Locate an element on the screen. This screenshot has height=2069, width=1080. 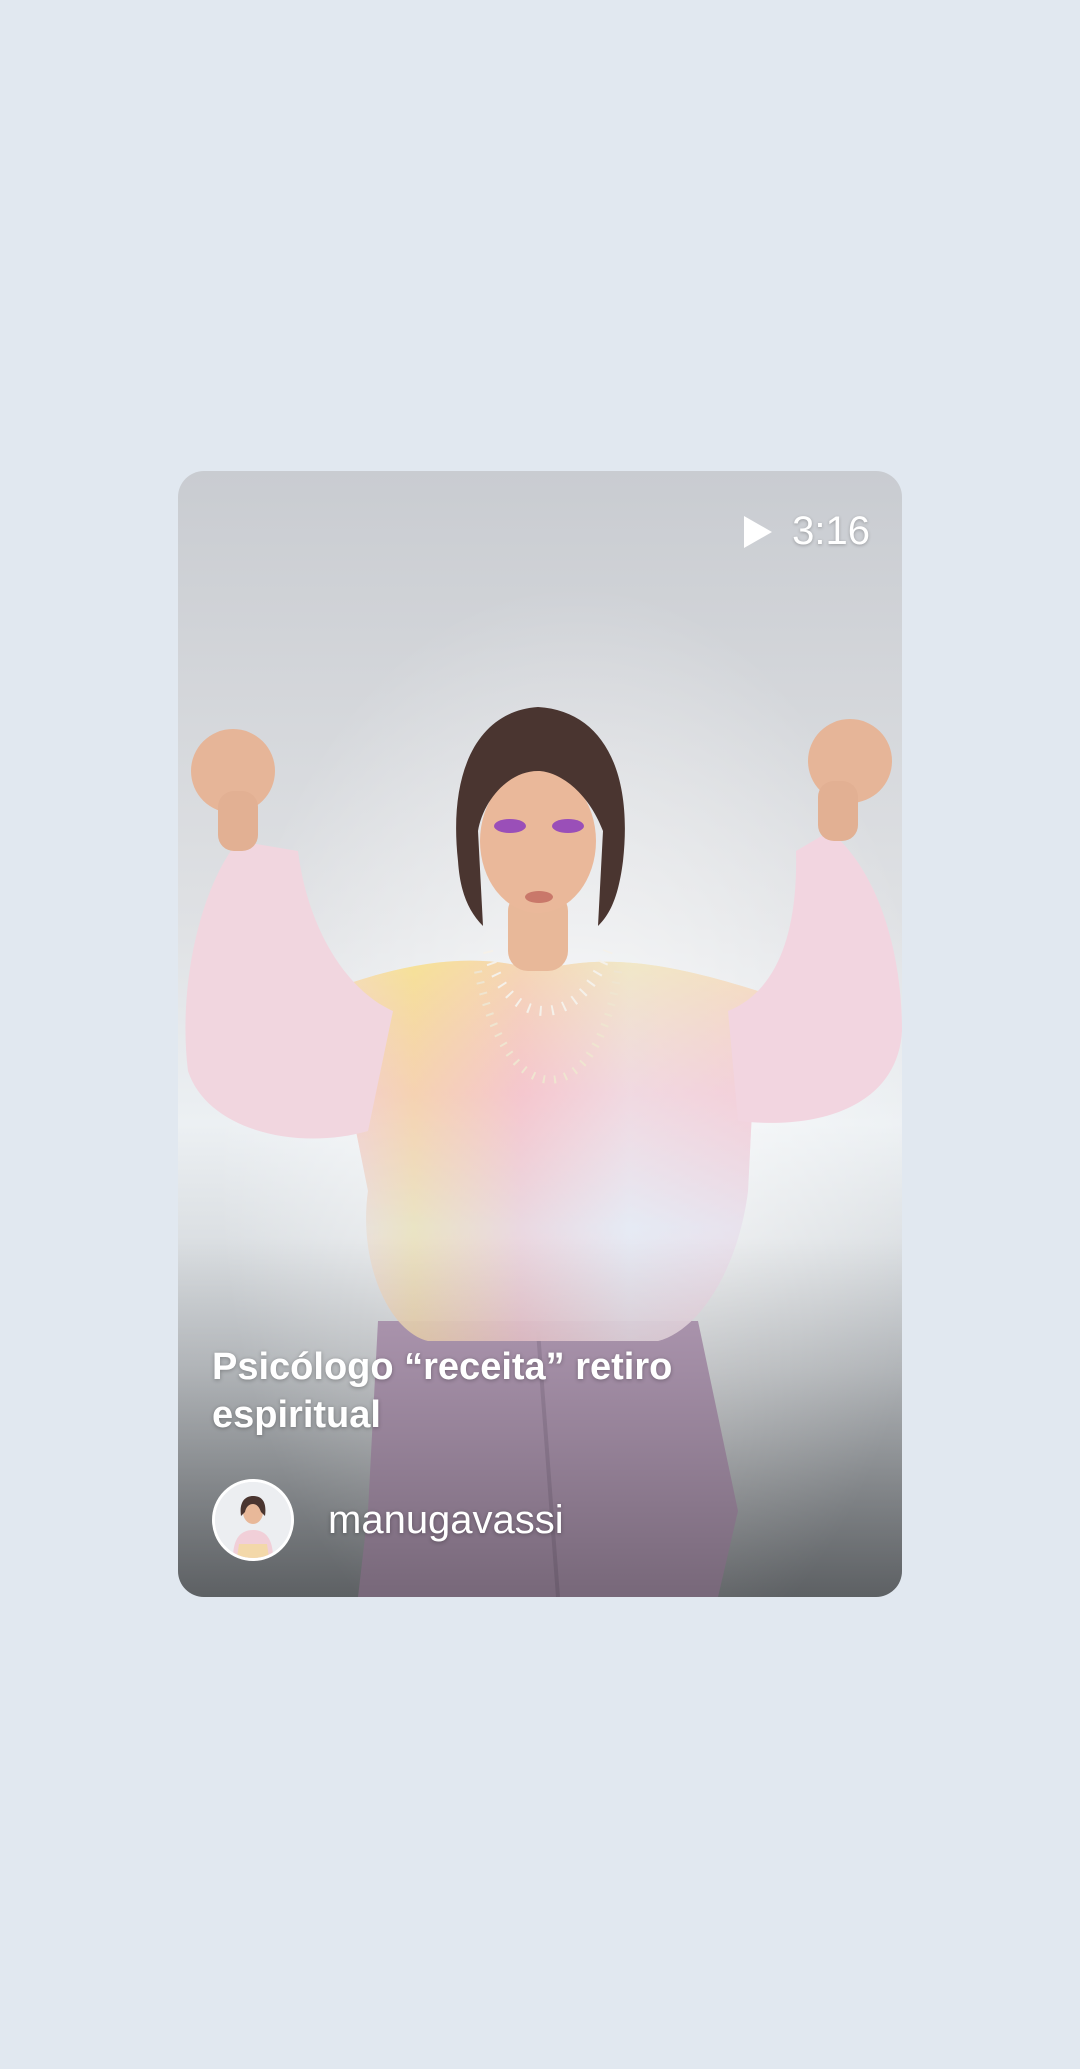
play-icon is located at coordinates (758, 531).